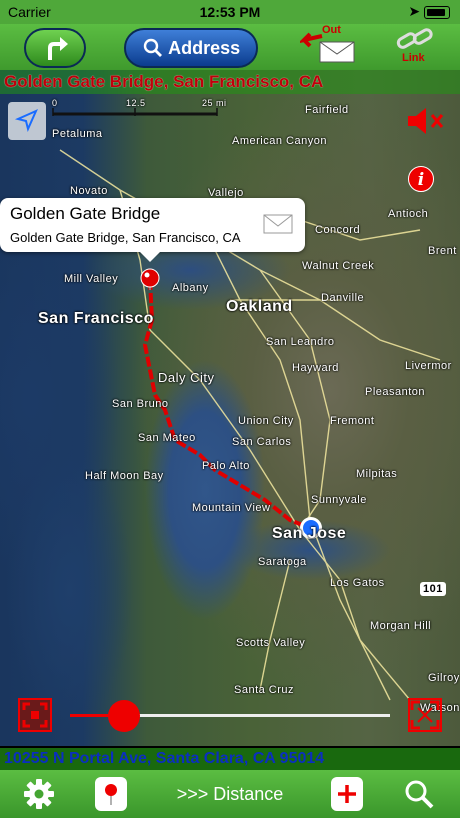  I want to click on add-waypoint-button, so click(347, 794).